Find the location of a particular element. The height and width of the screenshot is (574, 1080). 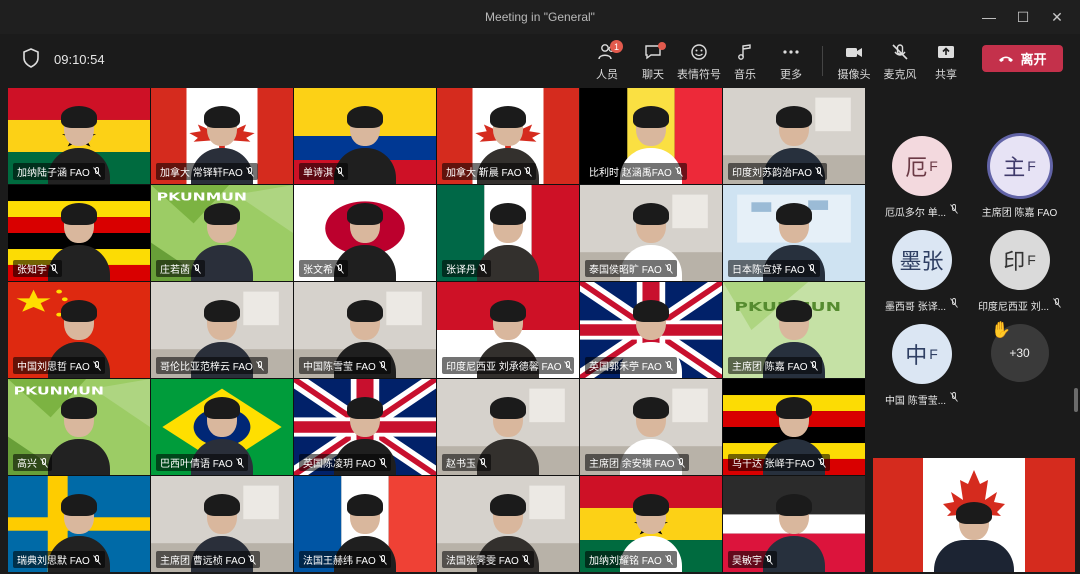

people-label: 人员 is located at coordinates (607, 75).